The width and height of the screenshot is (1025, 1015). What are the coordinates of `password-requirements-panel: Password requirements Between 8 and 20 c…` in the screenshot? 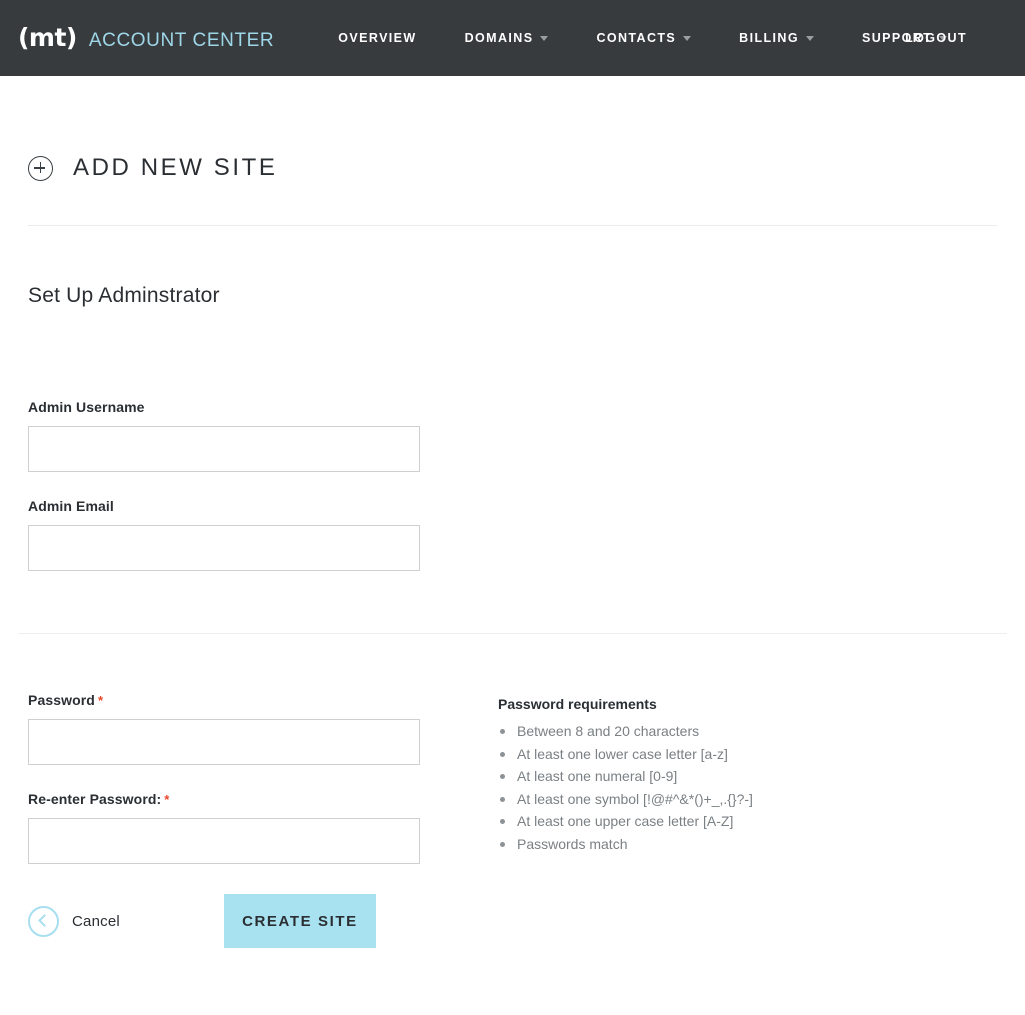 It's located at (625, 778).